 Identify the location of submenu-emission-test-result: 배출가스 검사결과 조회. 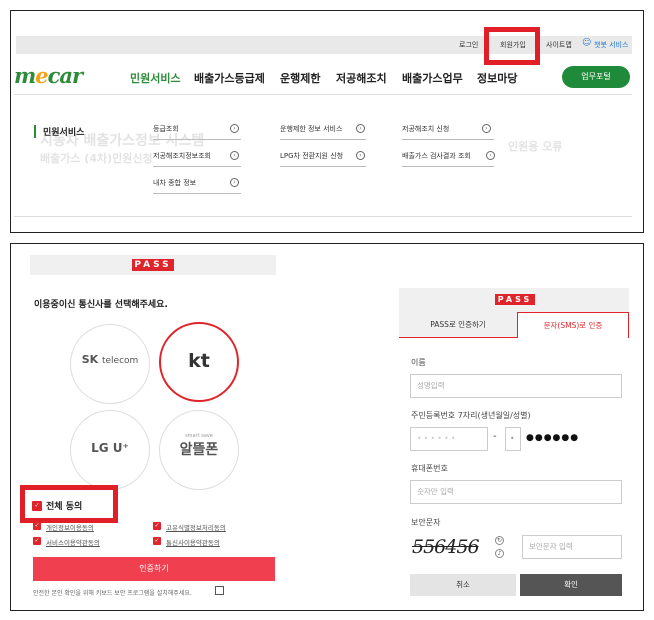
(448, 159).